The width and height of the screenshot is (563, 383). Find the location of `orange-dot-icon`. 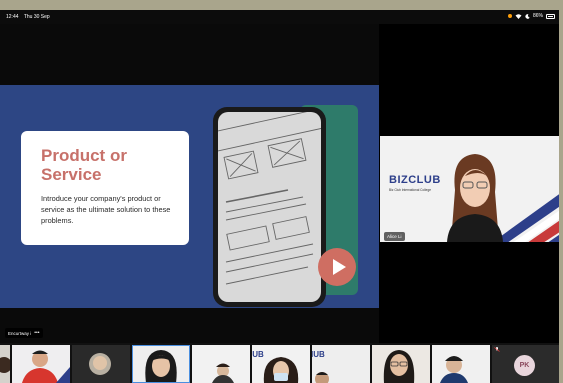

orange-dot-icon is located at coordinates (509, 16).